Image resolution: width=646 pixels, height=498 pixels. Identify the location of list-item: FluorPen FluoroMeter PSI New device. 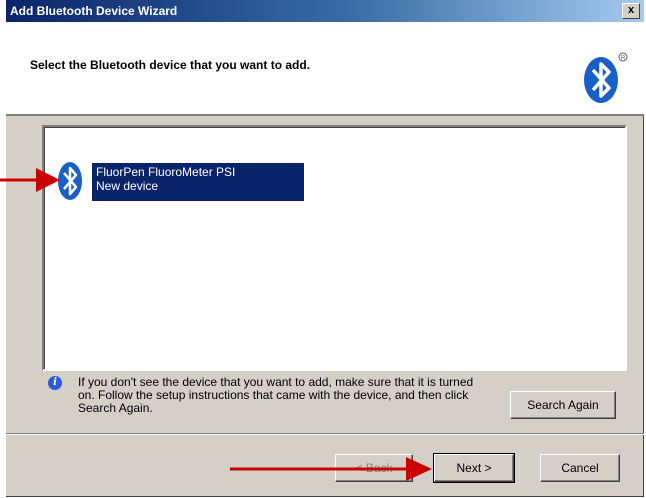
(180, 181).